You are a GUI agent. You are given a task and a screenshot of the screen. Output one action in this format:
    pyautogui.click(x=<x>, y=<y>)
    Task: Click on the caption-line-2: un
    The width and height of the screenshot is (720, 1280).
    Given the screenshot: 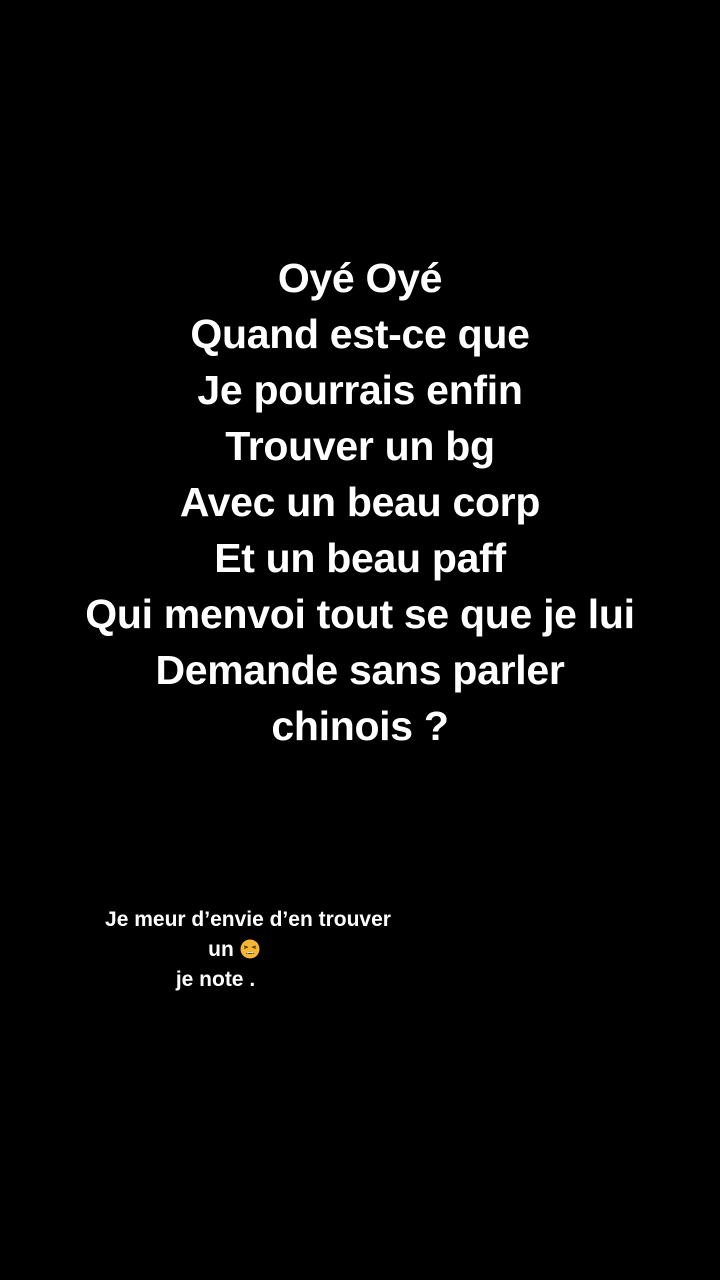 What is the action you would take?
    pyautogui.click(x=234, y=950)
    